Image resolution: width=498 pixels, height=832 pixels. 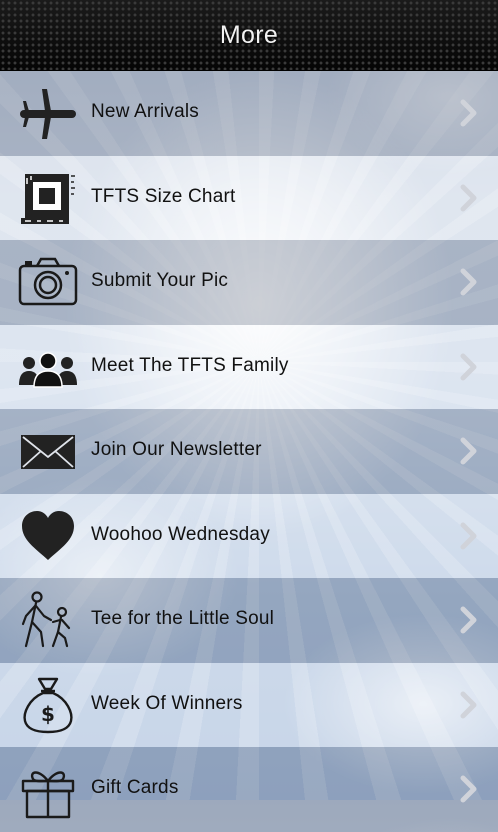 I want to click on menu-item-label: New Arrivals, so click(x=145, y=112).